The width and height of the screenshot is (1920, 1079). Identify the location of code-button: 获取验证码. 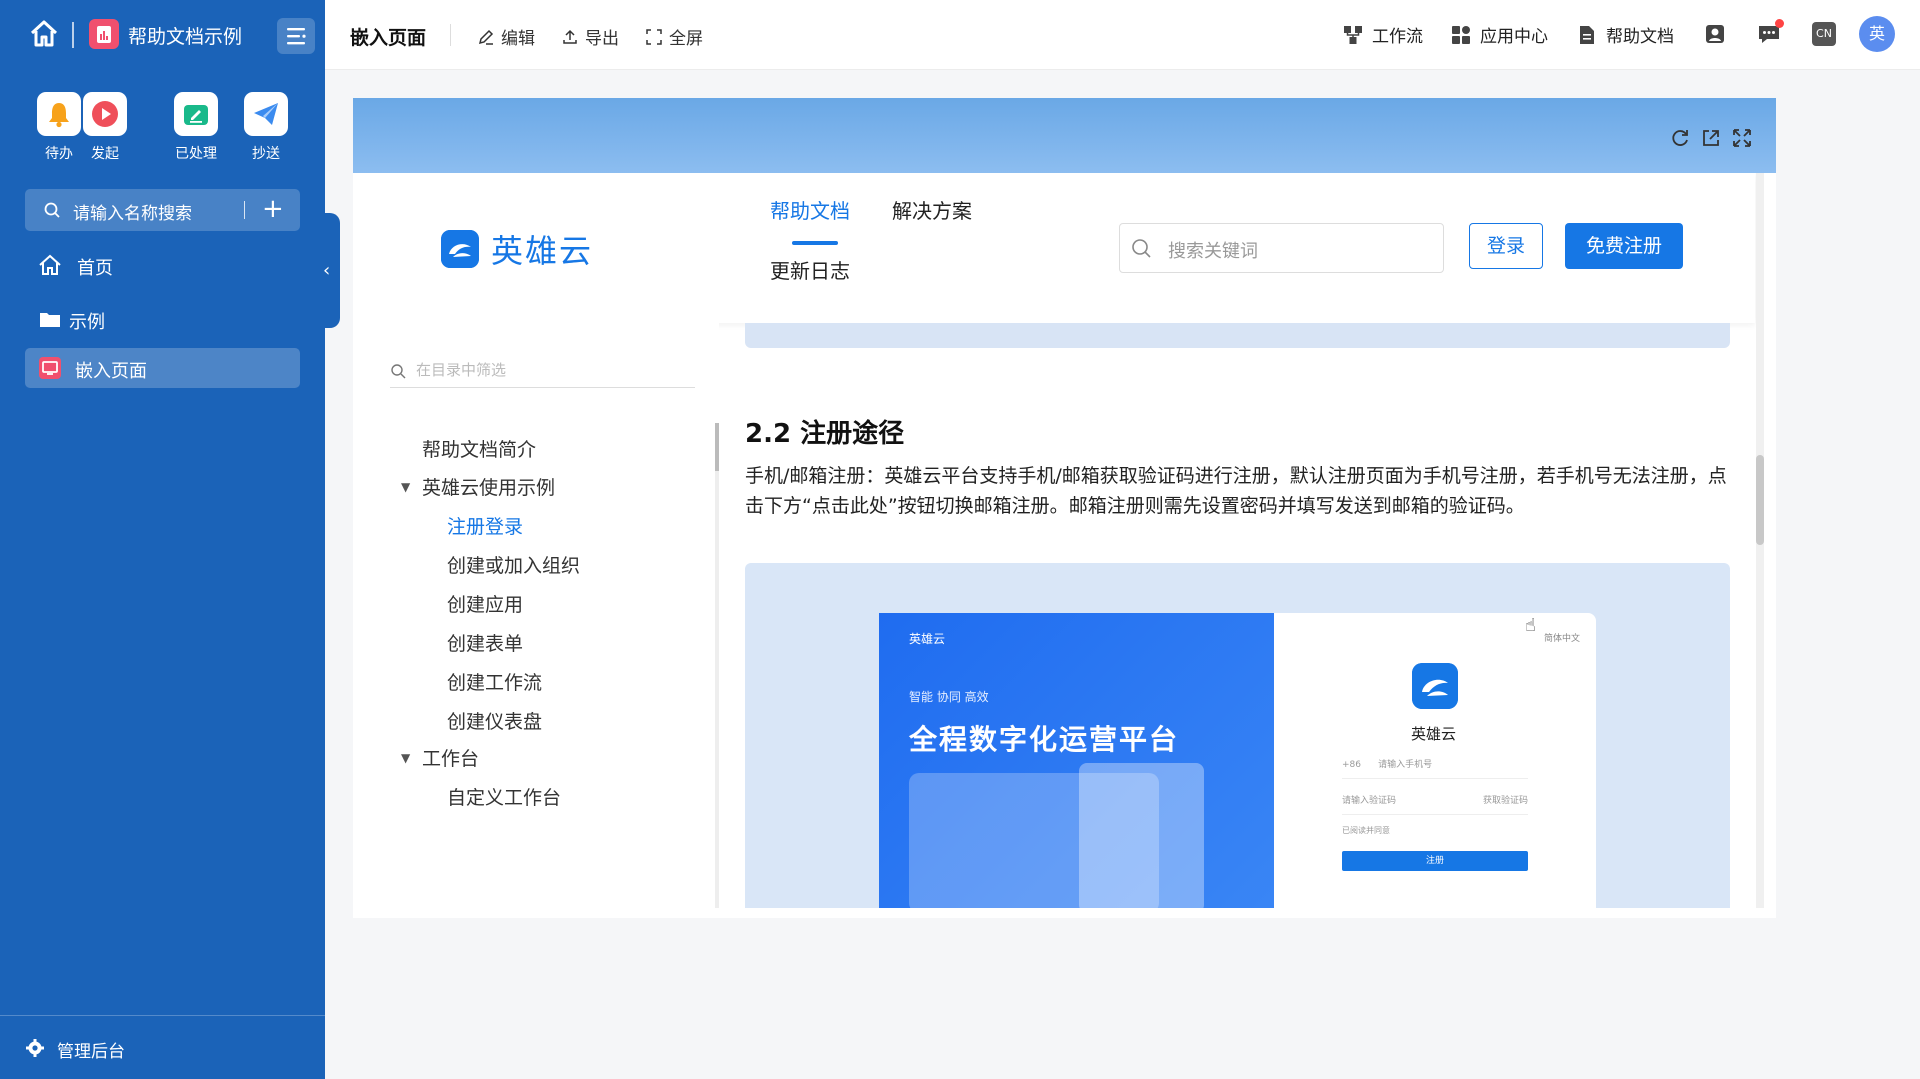
(1505, 801).